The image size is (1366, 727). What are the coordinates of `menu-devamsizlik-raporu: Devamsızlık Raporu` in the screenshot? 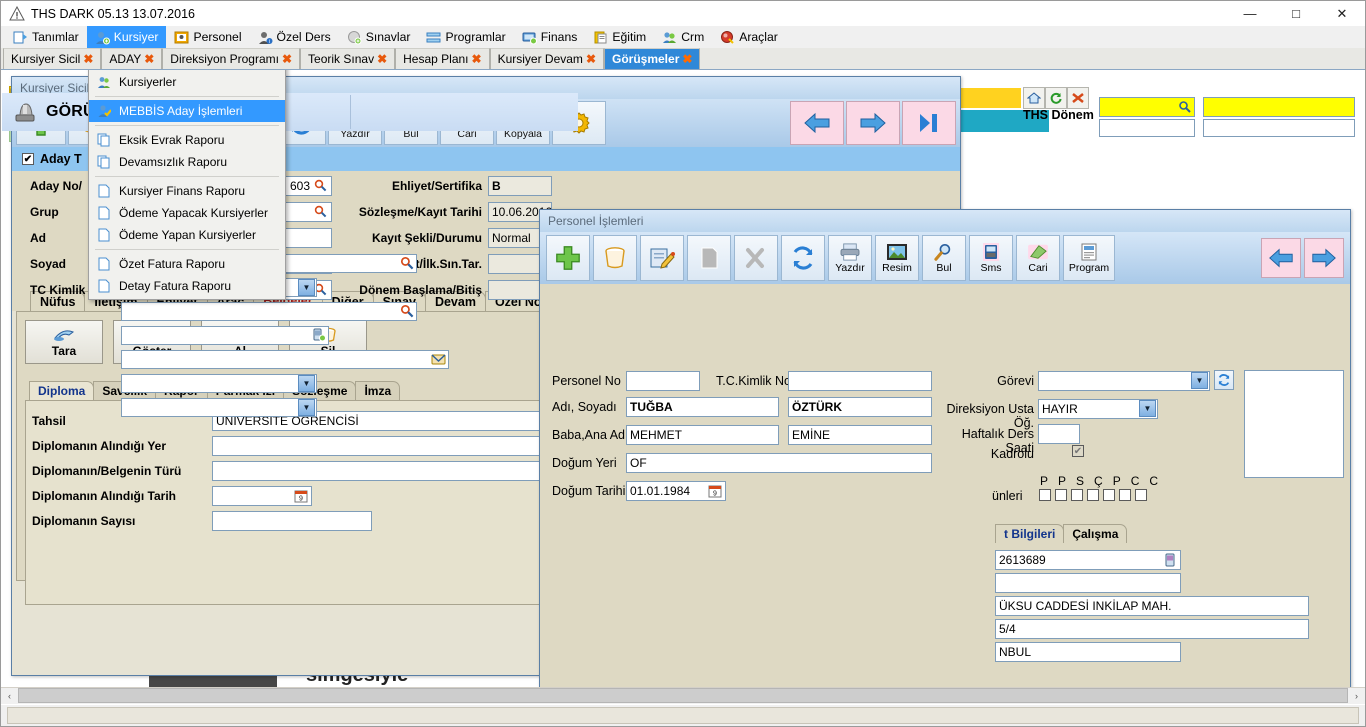 It's located at (187, 162).